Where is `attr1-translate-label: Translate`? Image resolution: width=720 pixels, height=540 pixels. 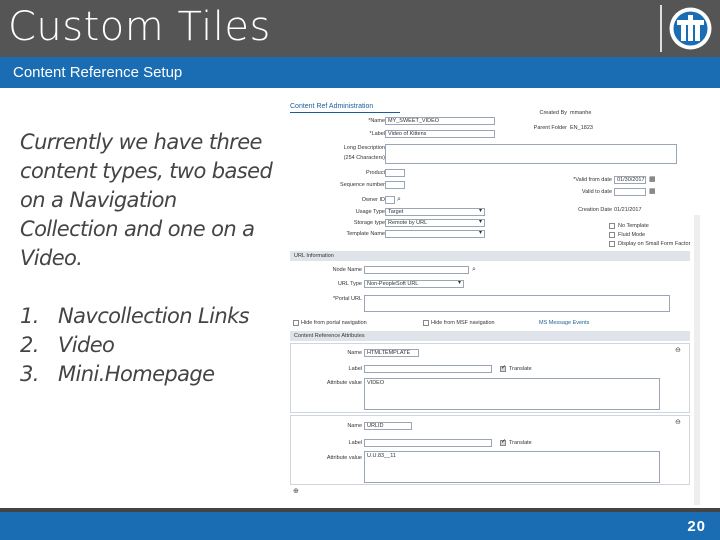 attr1-translate-label: Translate is located at coordinates (520, 369).